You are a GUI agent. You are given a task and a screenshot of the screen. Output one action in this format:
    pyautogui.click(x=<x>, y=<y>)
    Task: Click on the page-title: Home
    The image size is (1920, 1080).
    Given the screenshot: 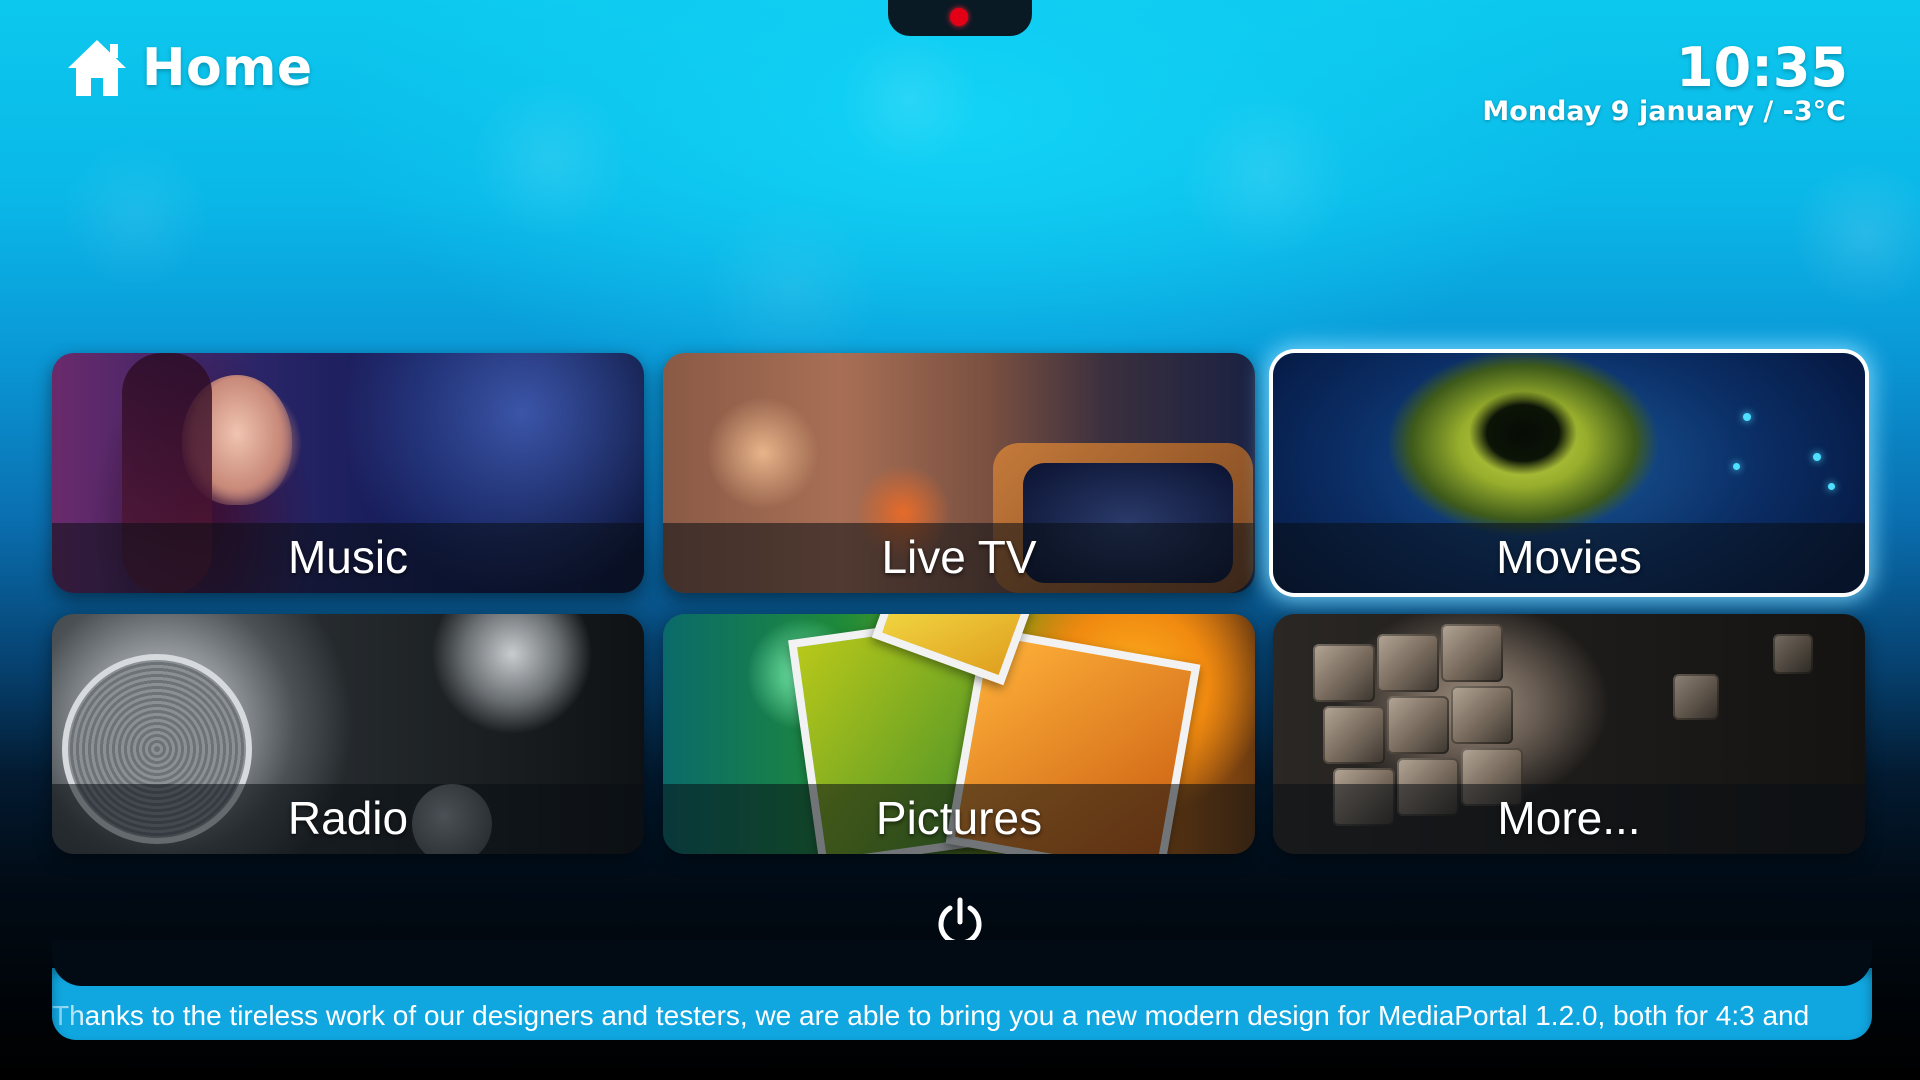 What is the action you would take?
    pyautogui.click(x=227, y=68)
    